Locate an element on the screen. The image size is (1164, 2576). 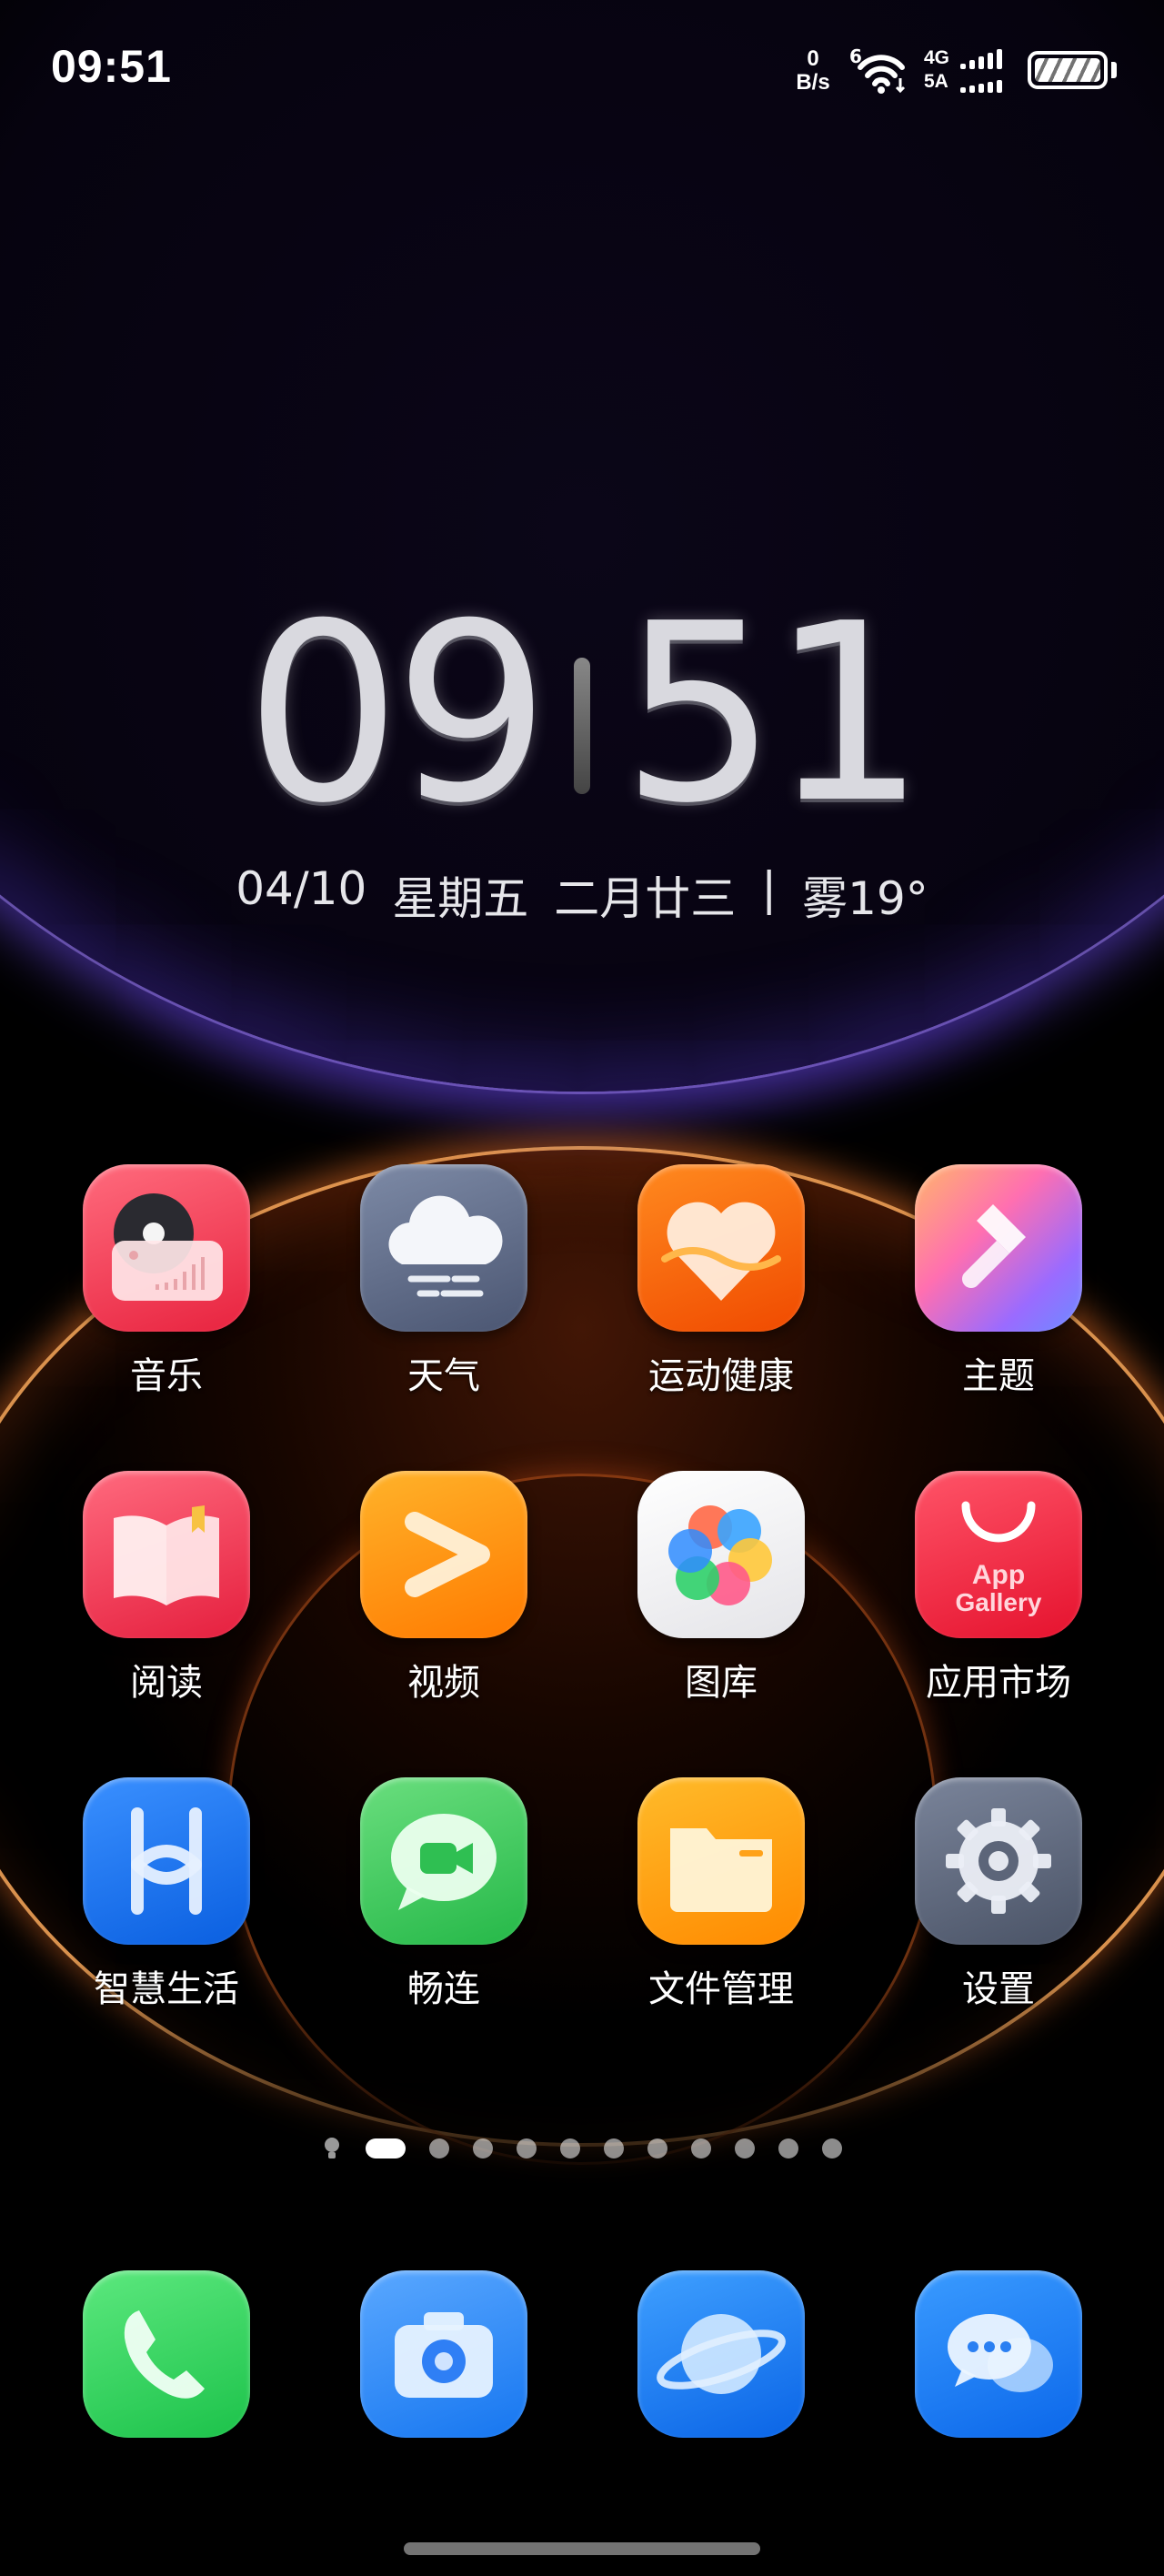
app-books: 阅读 is located at coordinates (166, 1588).